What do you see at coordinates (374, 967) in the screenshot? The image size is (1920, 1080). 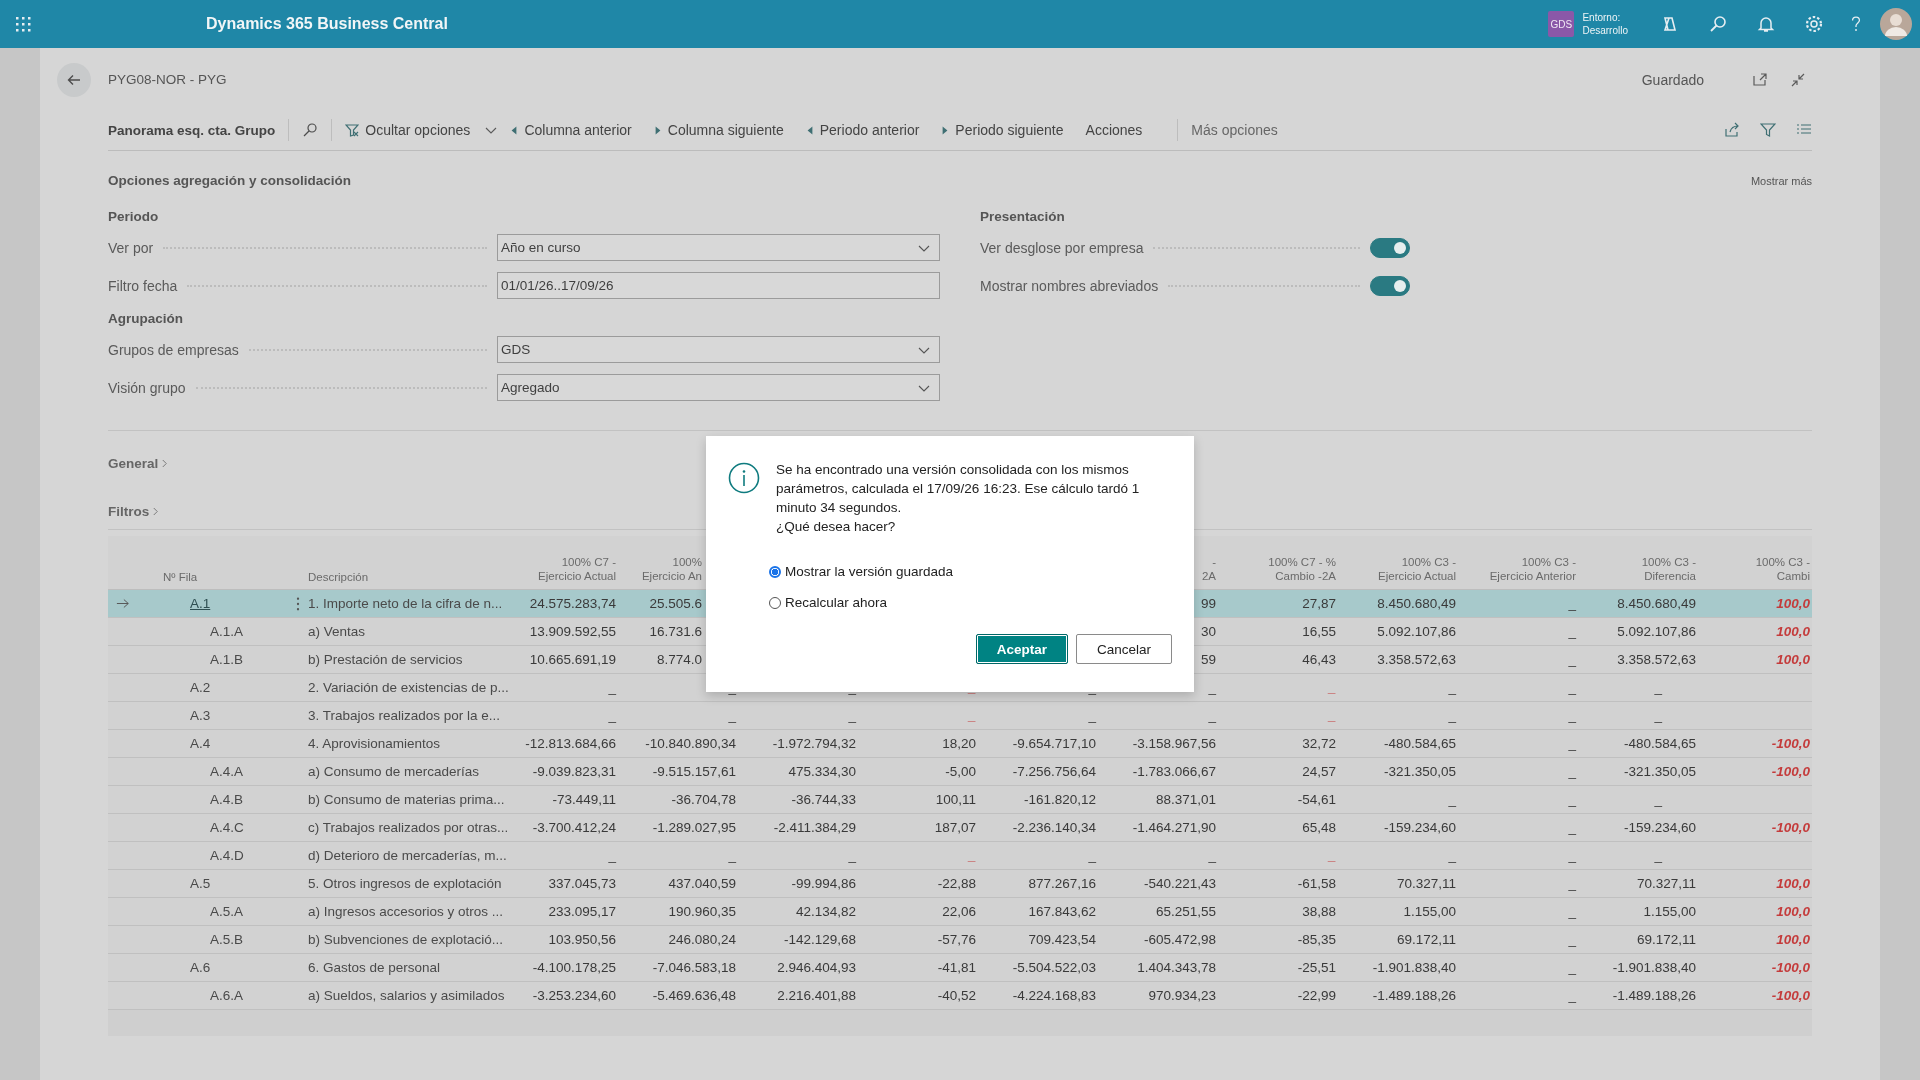 I see `table-cell: 6. Gastos de personal` at bounding box center [374, 967].